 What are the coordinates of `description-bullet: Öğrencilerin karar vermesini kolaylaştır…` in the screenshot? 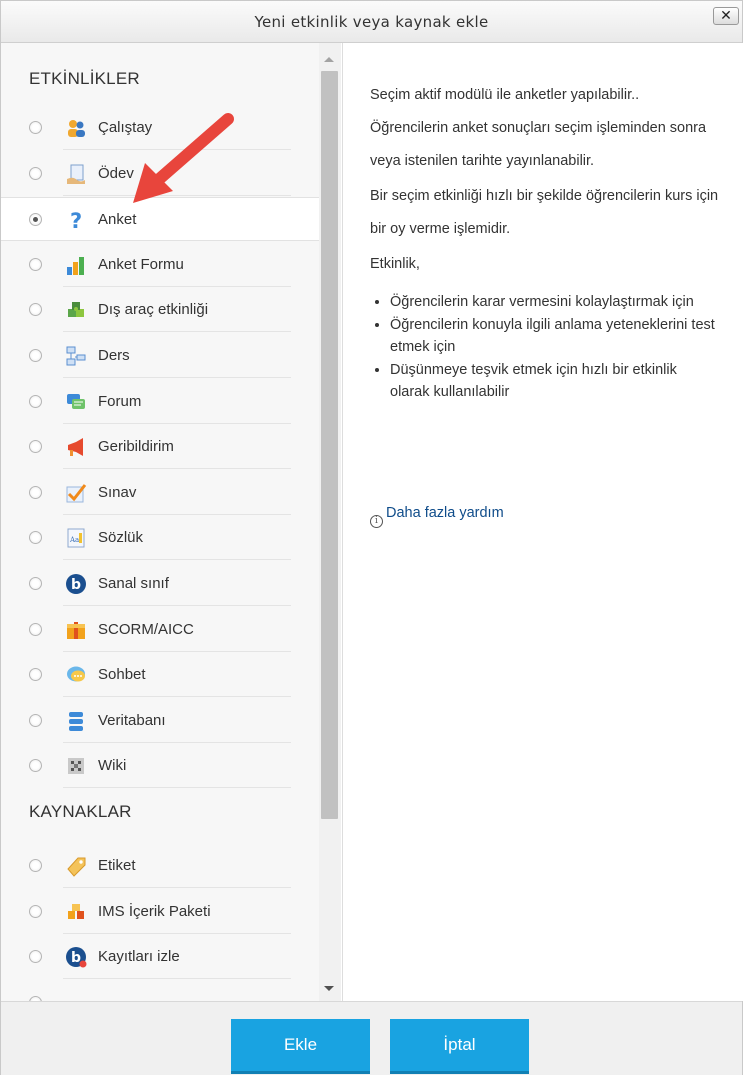 It's located at (555, 302).